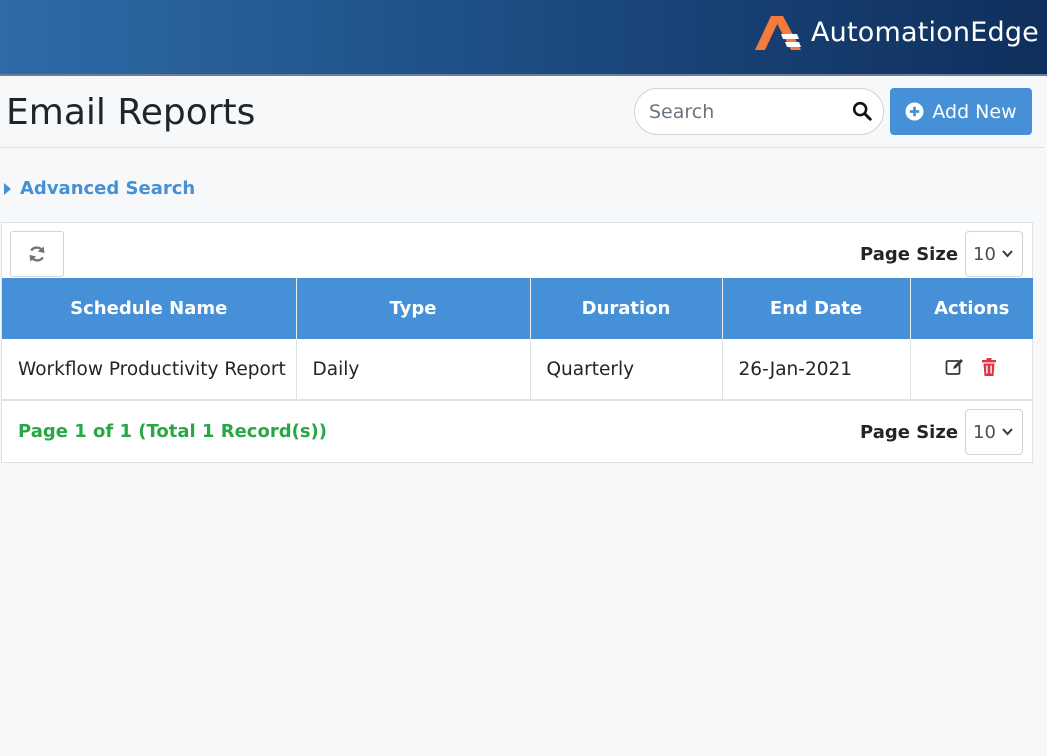 The height and width of the screenshot is (756, 1047). Describe the element at coordinates (862, 111) in the screenshot. I see `search-icon` at that location.